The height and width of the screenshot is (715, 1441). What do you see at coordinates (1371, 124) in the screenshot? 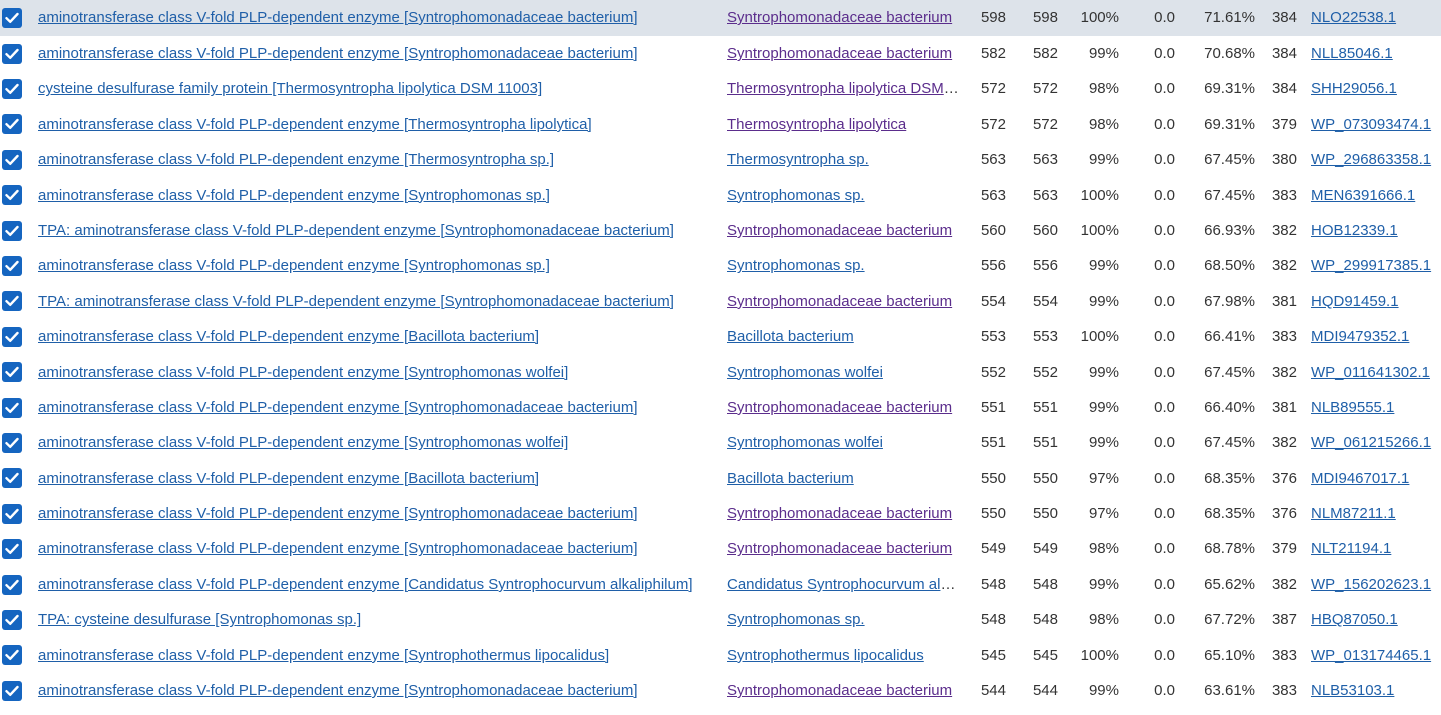
I see `accession-link: WP_073093474.1` at bounding box center [1371, 124].